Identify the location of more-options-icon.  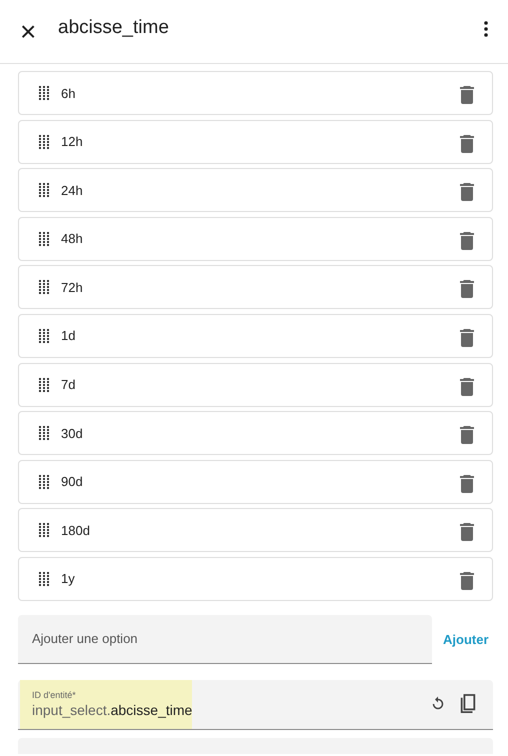
(486, 28).